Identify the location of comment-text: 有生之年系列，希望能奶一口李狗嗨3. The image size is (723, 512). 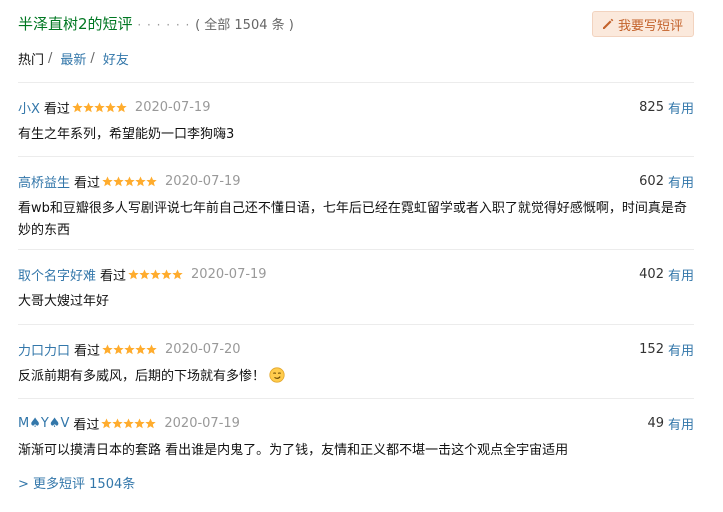
(126, 134).